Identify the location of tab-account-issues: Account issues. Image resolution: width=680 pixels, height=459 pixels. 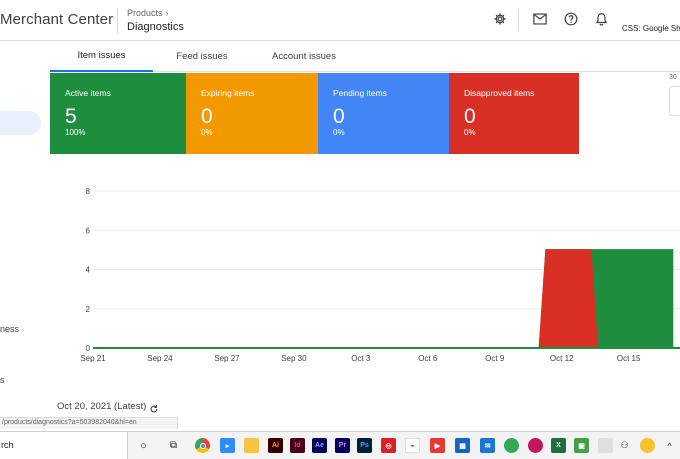
(304, 56).